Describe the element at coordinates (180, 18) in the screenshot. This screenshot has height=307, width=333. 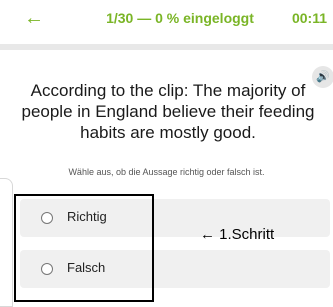
I see `progress-status: 1/30 — 0 % eingeloggt` at that location.